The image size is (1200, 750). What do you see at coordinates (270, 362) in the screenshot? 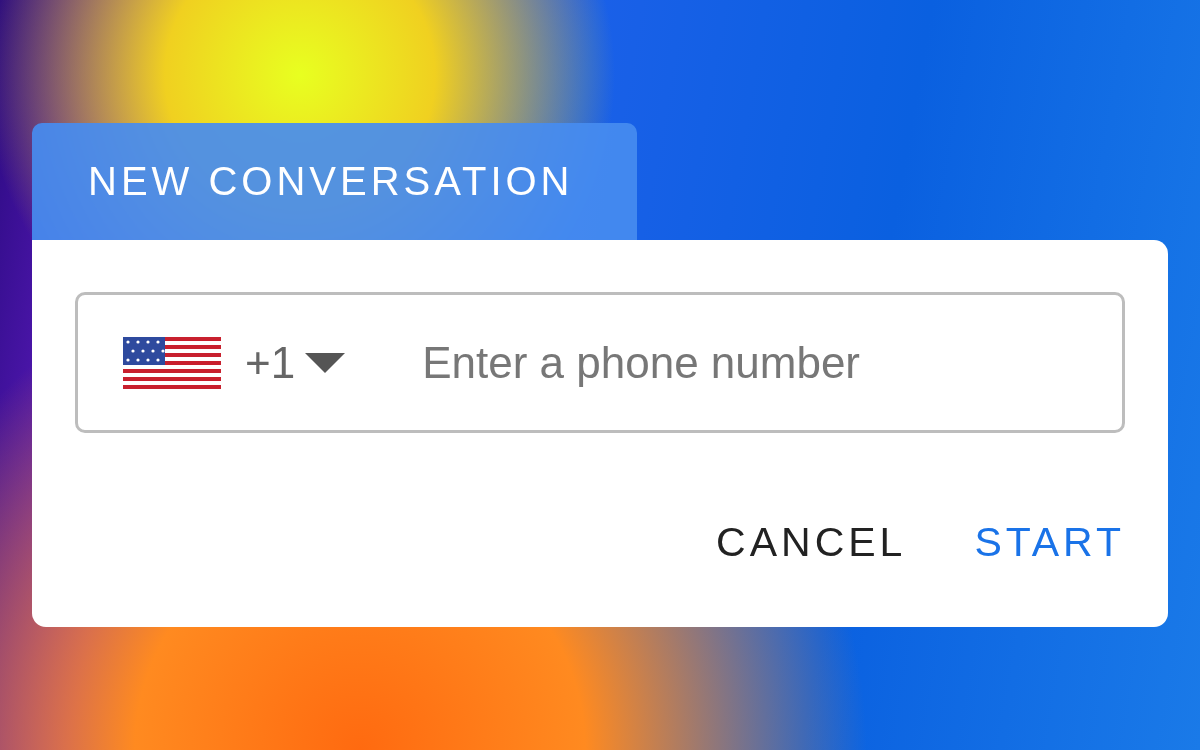
I see `country-code: +1` at bounding box center [270, 362].